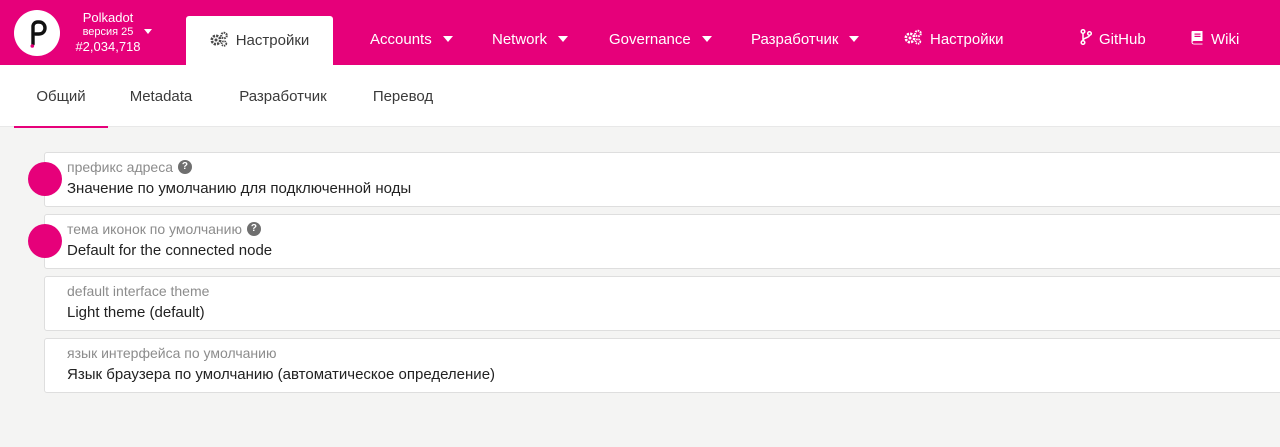  Describe the element at coordinates (795, 39) in the screenshot. I see `nav-developer-label: Разработчик` at that location.